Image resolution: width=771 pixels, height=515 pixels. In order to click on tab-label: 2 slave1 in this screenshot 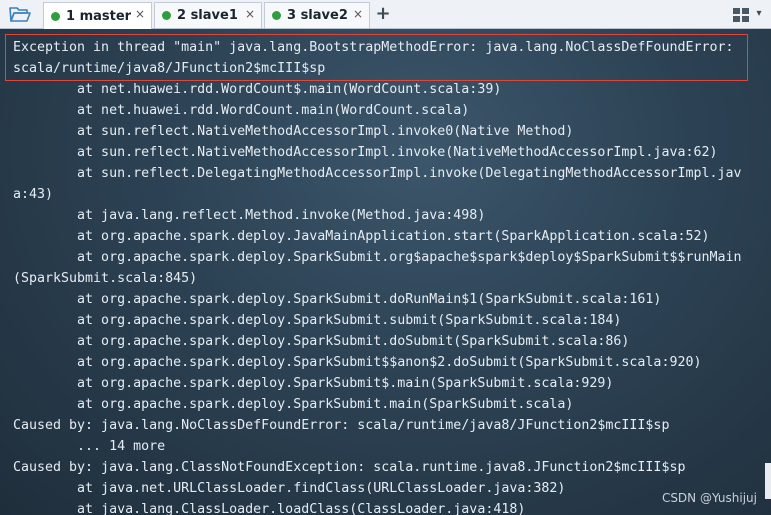, I will do `click(207, 15)`.